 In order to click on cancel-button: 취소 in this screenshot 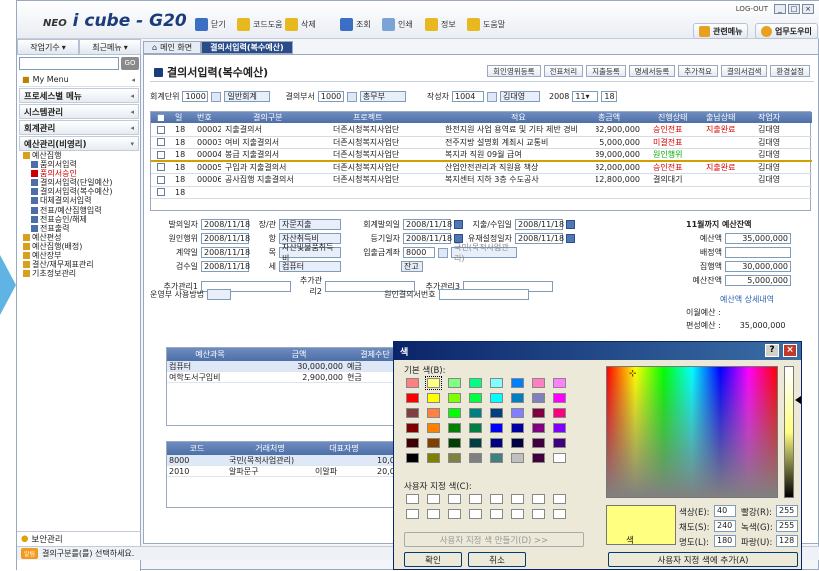, I will do `click(497, 559)`.